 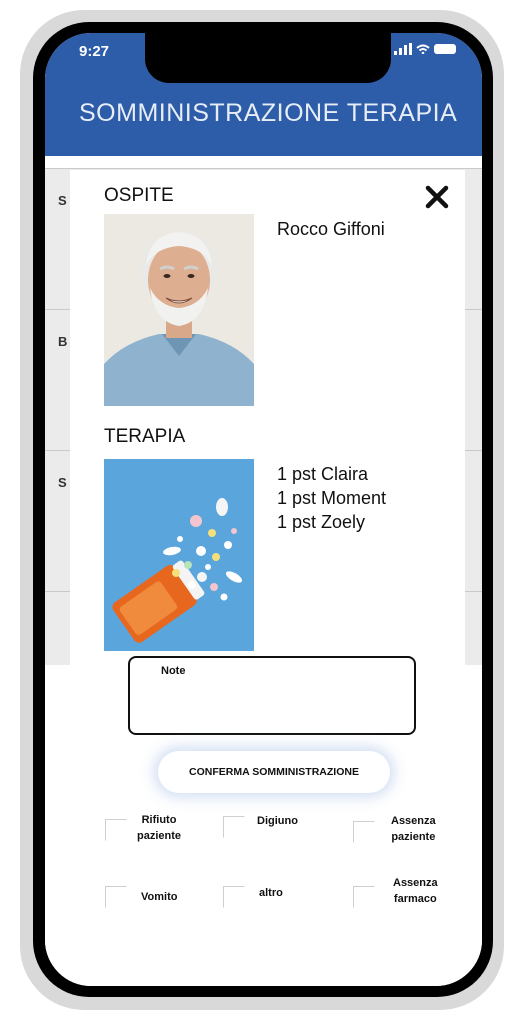 I want to click on option-vomito: Vomito, so click(x=141, y=897).